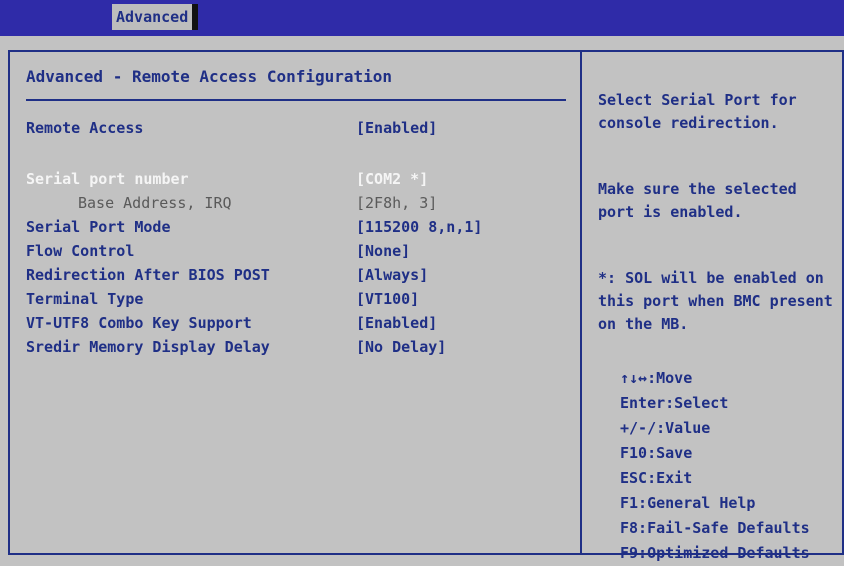 This screenshot has height=566, width=844. I want to click on tab-shadow, so click(195, 17).